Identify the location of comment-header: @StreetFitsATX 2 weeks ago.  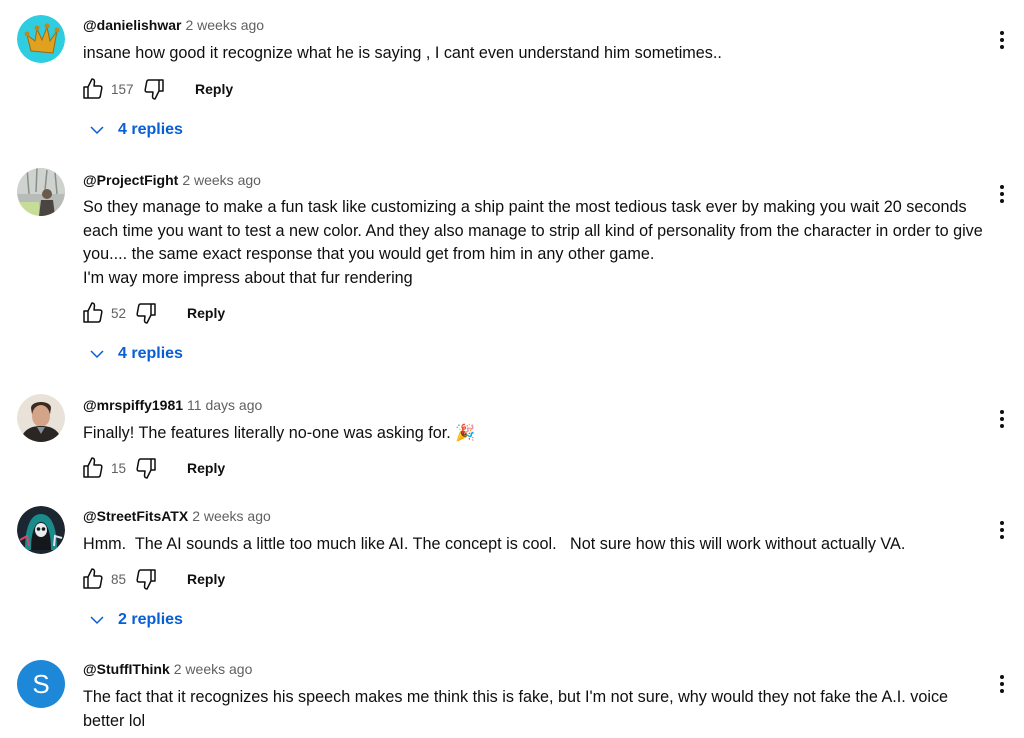
(177, 516).